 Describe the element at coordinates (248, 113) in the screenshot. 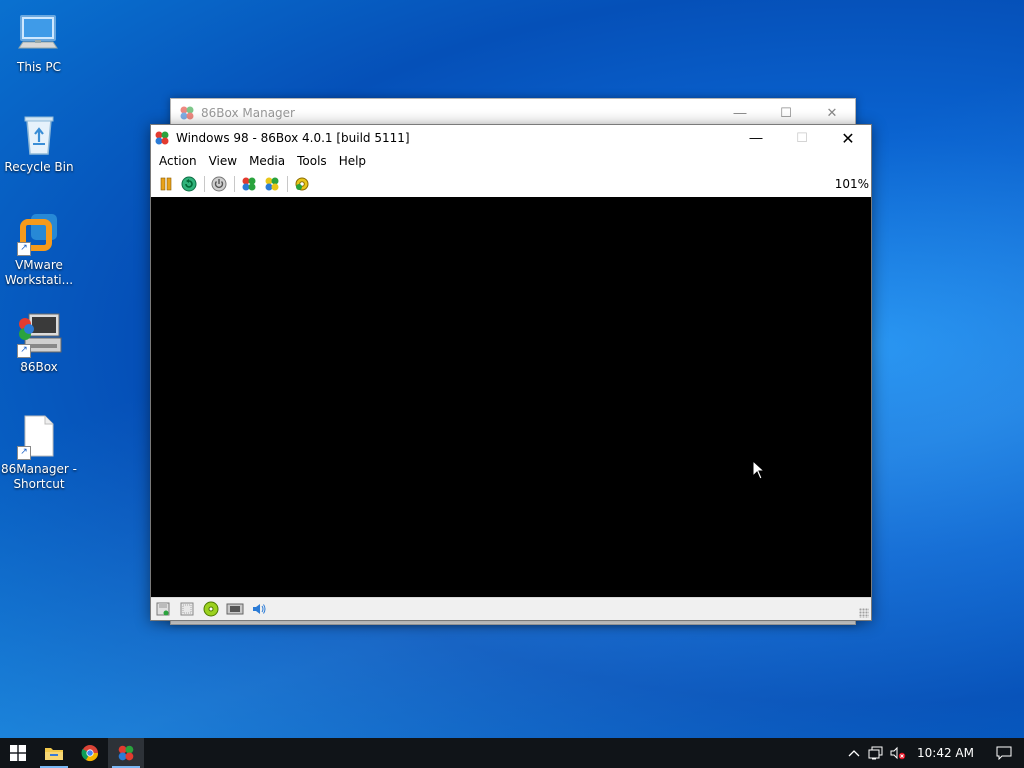

I see `manager-title-text: 86Box Manager` at that location.